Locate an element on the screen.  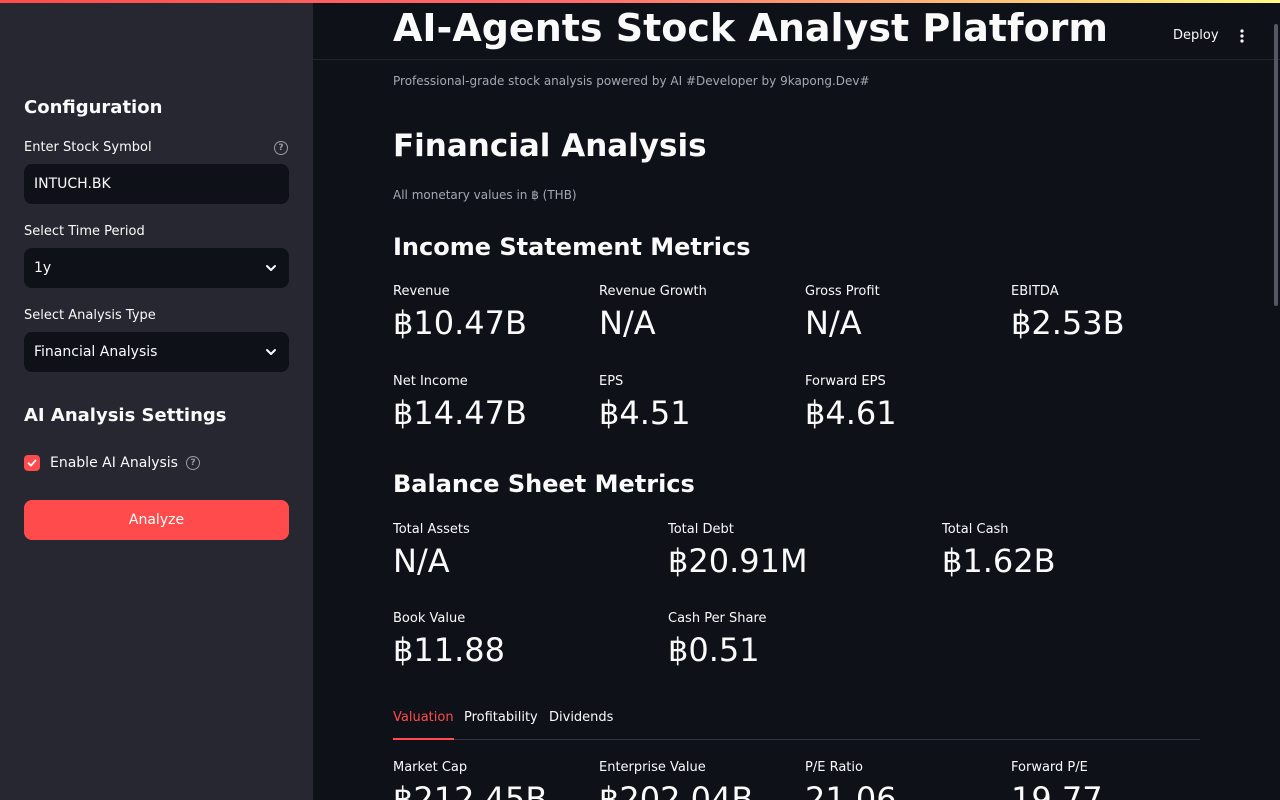
metric-total-assets: Total Assets N/A is located at coordinates (431, 551).